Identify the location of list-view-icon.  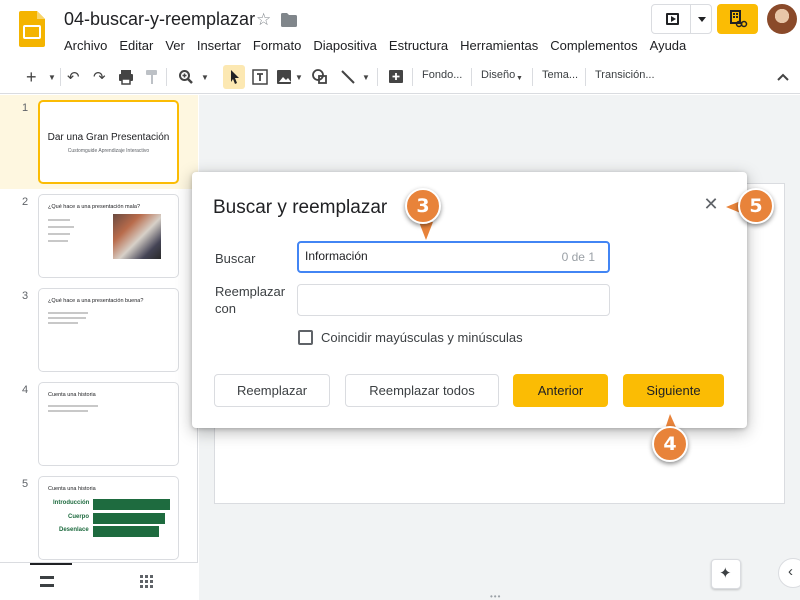
(47, 581).